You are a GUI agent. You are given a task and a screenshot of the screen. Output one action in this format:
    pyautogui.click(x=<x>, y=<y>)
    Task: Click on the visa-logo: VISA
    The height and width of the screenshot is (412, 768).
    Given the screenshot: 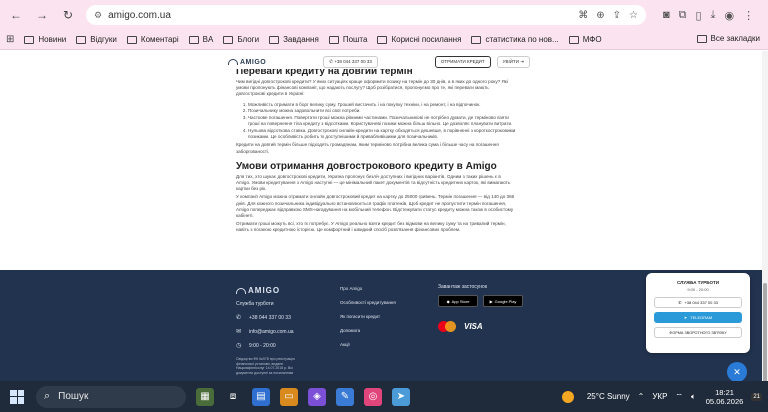 What is the action you would take?
    pyautogui.click(x=473, y=326)
    